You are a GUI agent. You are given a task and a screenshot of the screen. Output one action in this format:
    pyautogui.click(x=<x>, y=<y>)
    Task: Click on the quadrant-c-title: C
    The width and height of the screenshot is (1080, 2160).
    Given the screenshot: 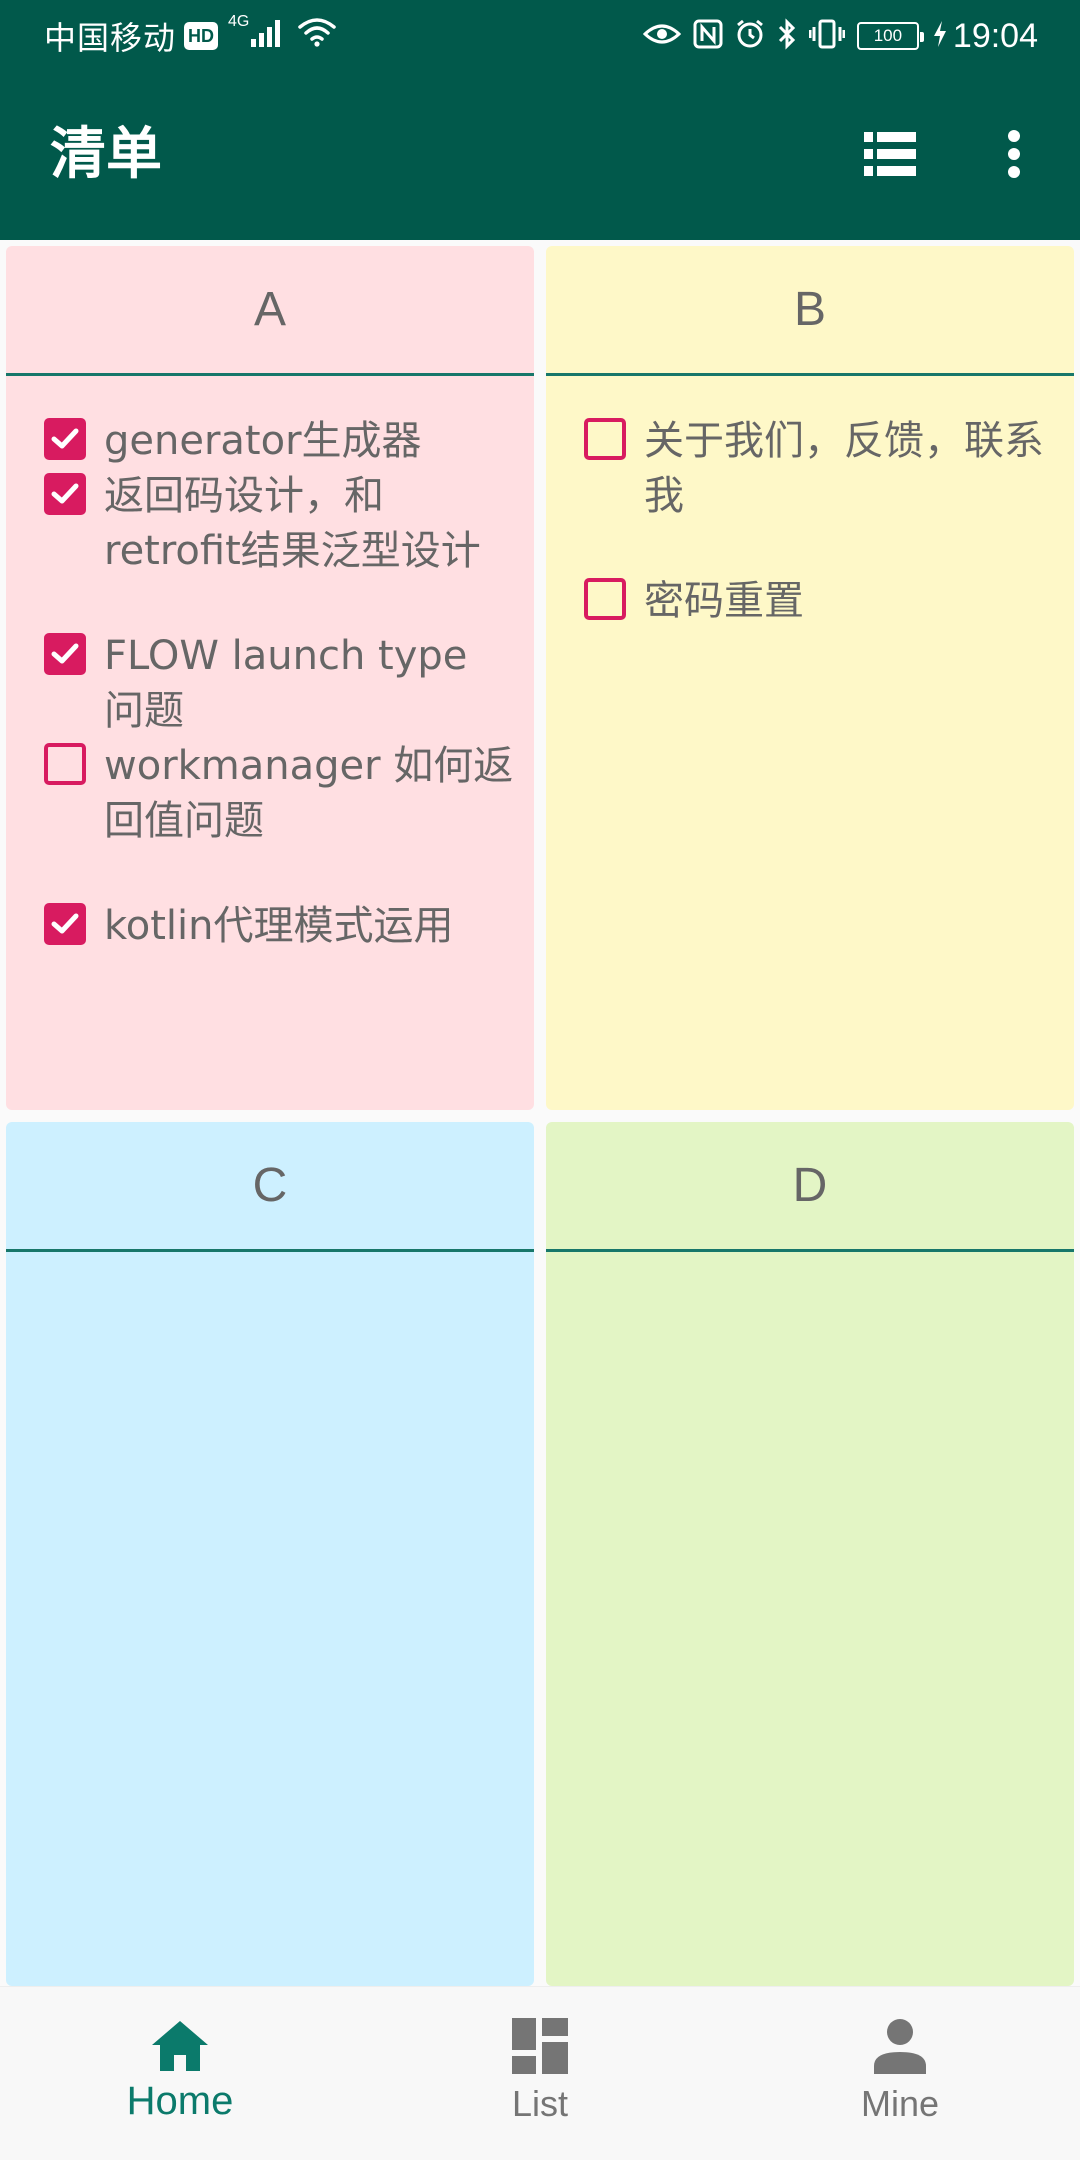 What is the action you would take?
    pyautogui.click(x=270, y=1187)
    